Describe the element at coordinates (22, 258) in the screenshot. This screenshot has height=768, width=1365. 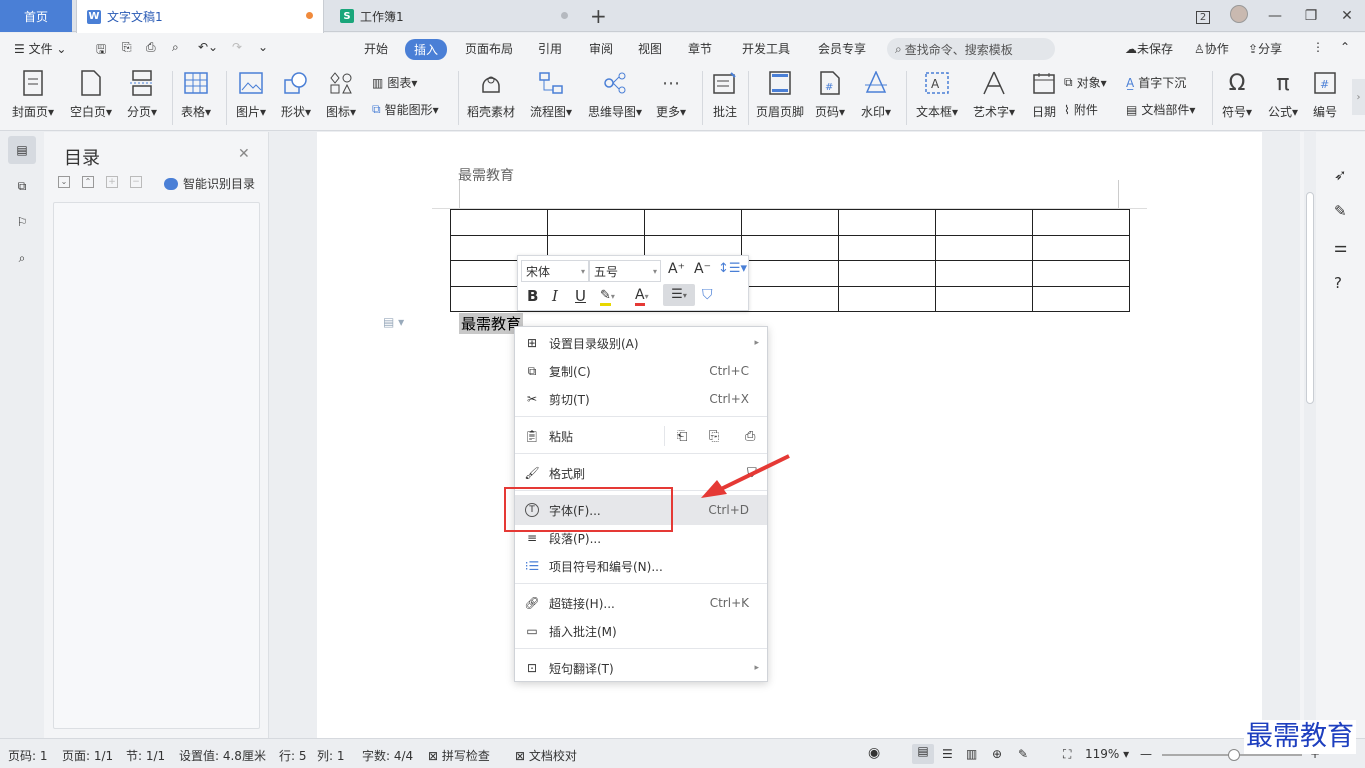
I see `find-icon: ⌕` at that location.